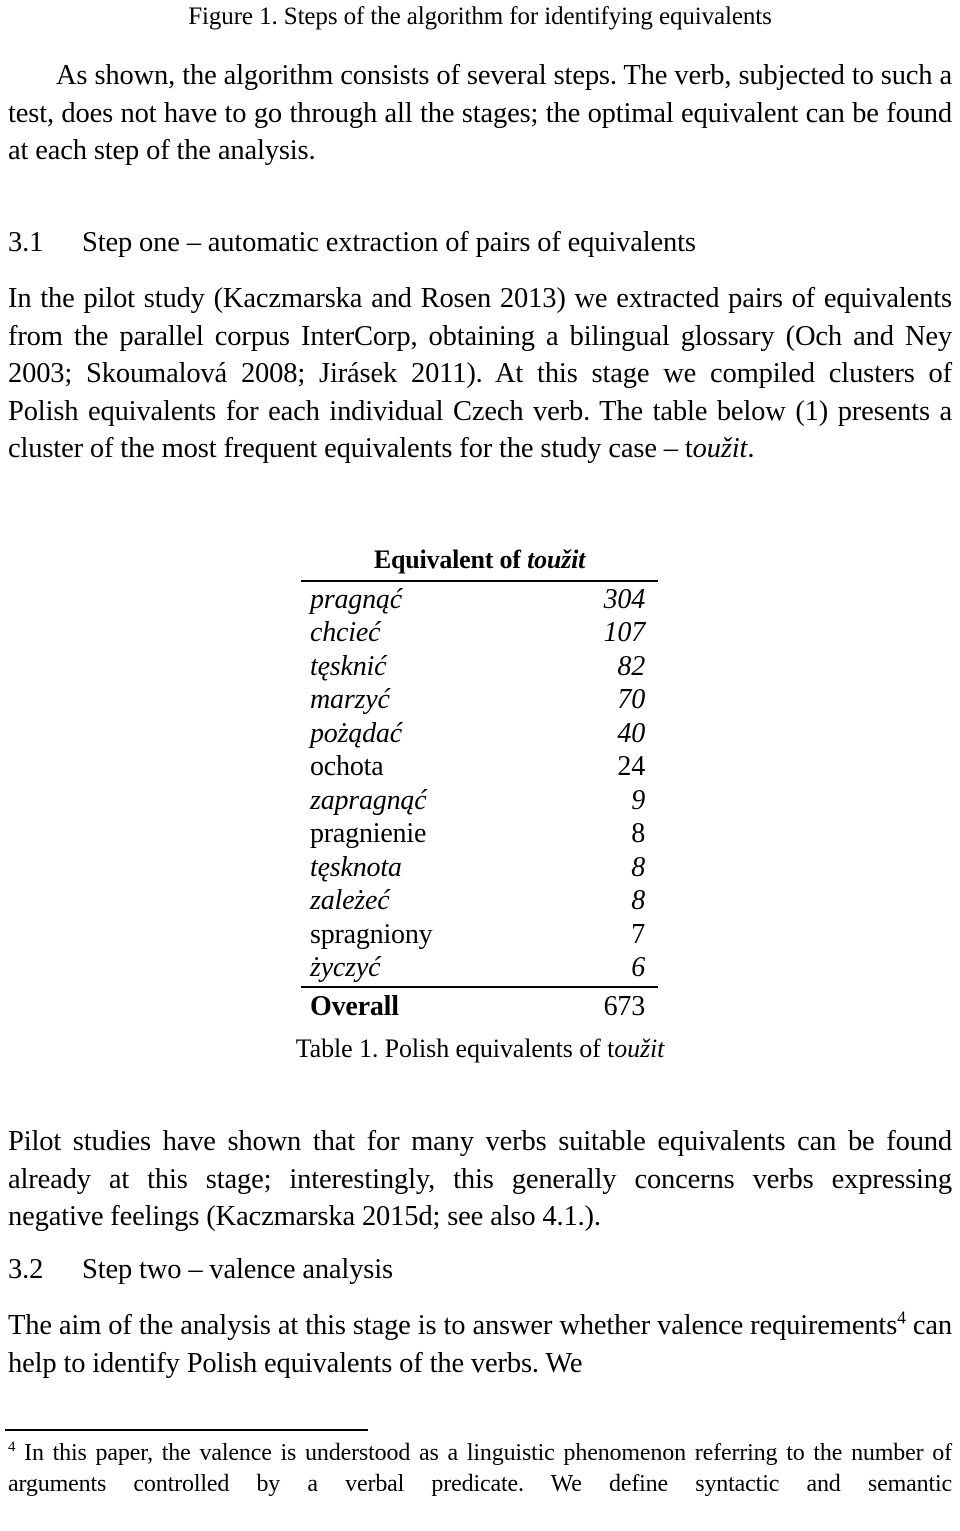 The height and width of the screenshot is (1531, 960). Describe the element at coordinates (479, 767) in the screenshot. I see `table-row: ochota 24` at that location.